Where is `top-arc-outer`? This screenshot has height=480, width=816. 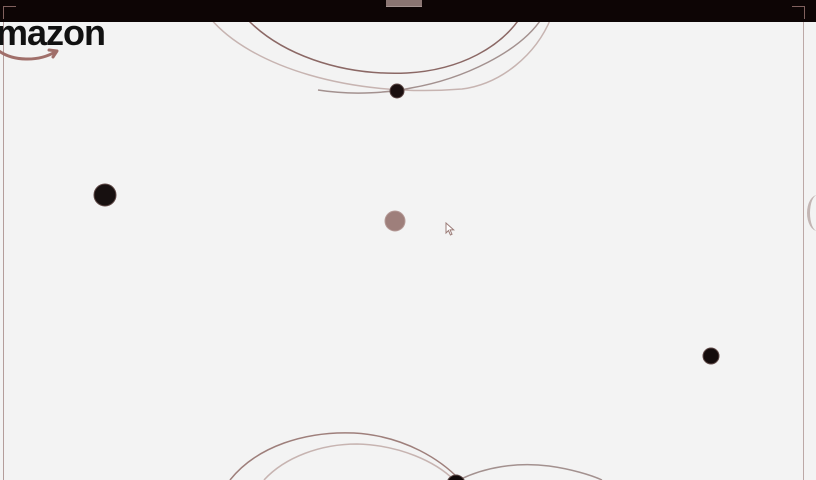 top-arc-outer is located at coordinates (380, 54).